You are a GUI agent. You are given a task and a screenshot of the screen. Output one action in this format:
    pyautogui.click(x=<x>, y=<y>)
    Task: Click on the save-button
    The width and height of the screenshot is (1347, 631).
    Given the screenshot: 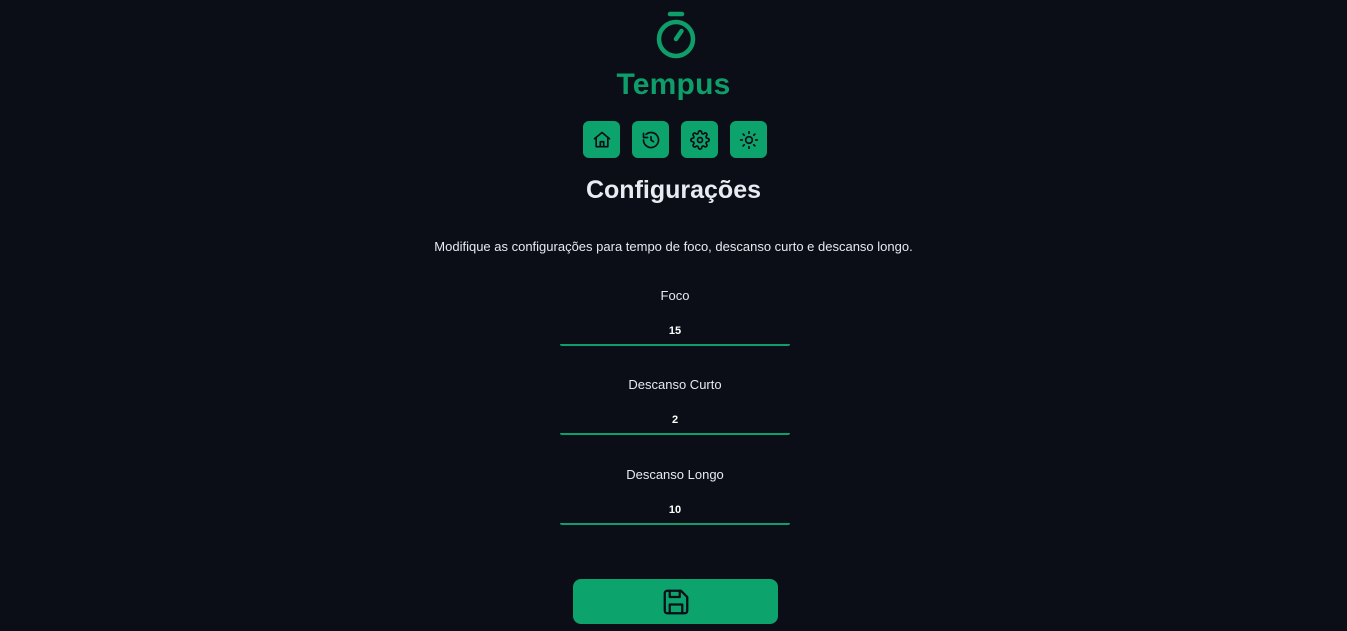 What is the action you would take?
    pyautogui.click(x=675, y=601)
    